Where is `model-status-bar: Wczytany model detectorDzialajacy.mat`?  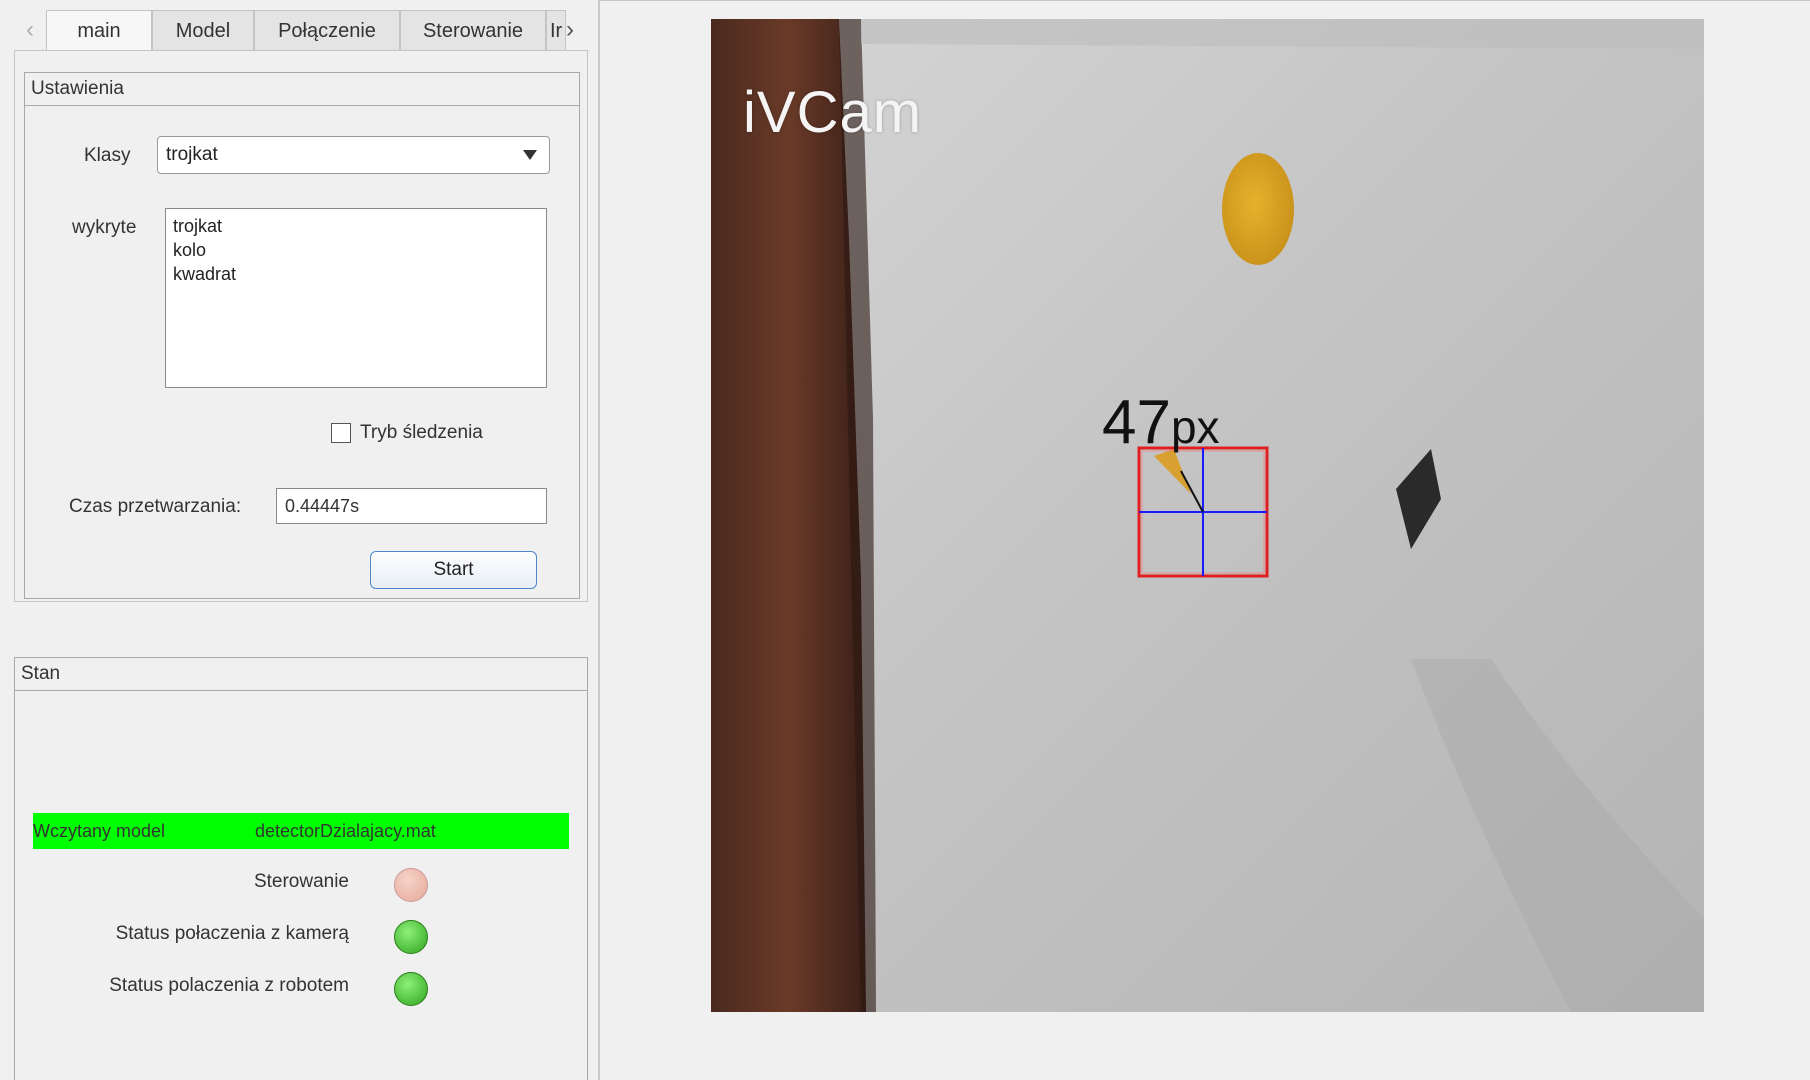
model-status-bar: Wczytany model detectorDzialajacy.mat is located at coordinates (301, 831).